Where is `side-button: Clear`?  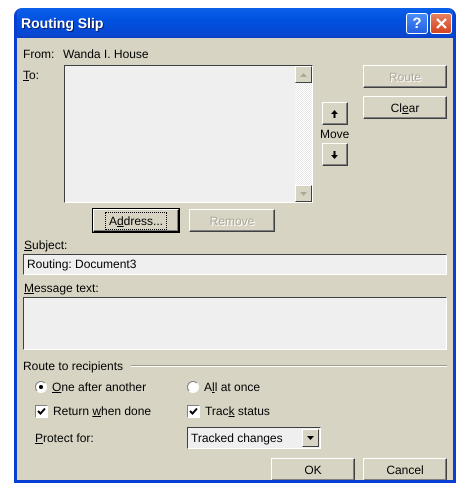 side-button: Clear is located at coordinates (405, 107).